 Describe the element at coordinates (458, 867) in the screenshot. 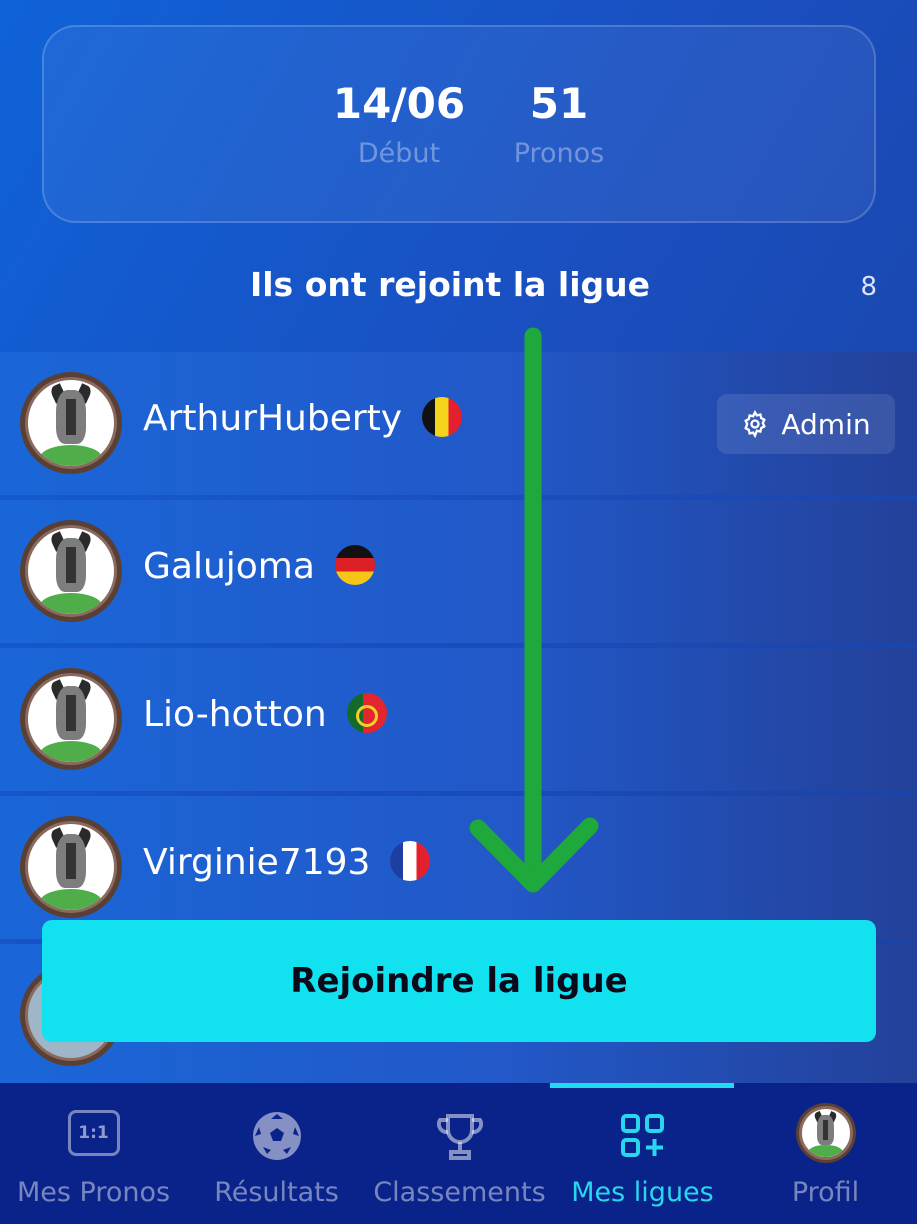

I see `member-row: Virginie7193` at that location.